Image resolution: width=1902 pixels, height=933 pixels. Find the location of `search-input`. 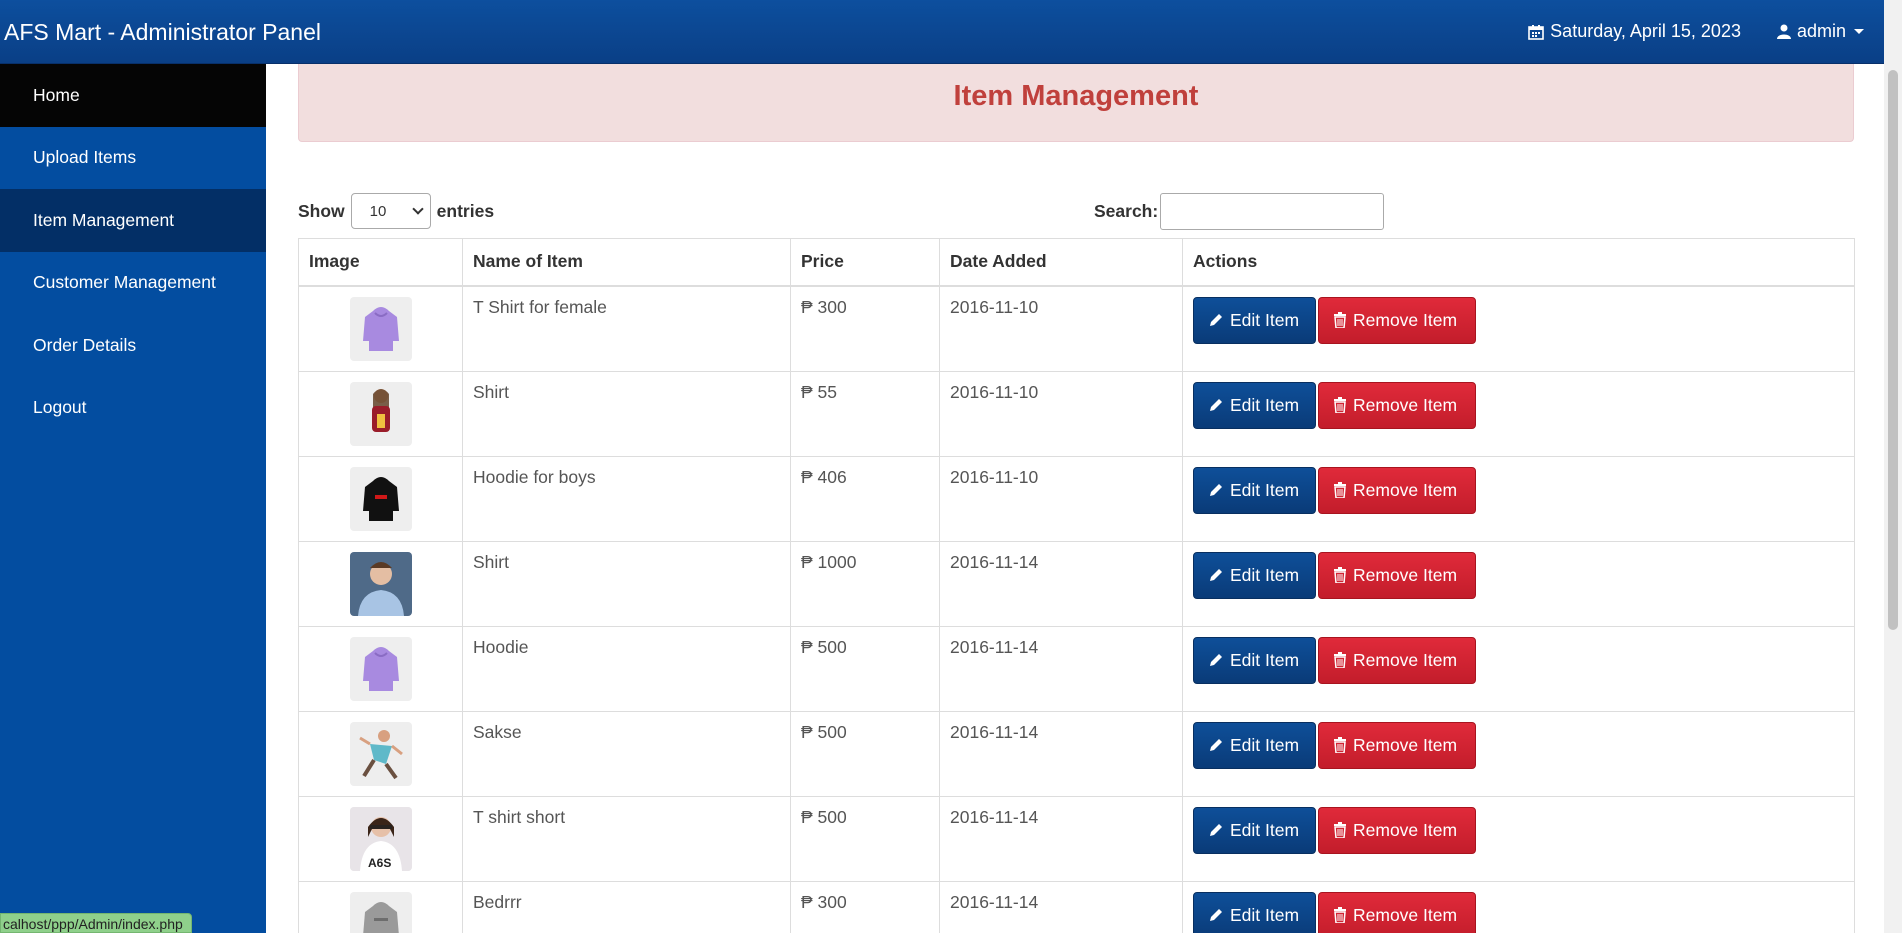

search-input is located at coordinates (1272, 211).